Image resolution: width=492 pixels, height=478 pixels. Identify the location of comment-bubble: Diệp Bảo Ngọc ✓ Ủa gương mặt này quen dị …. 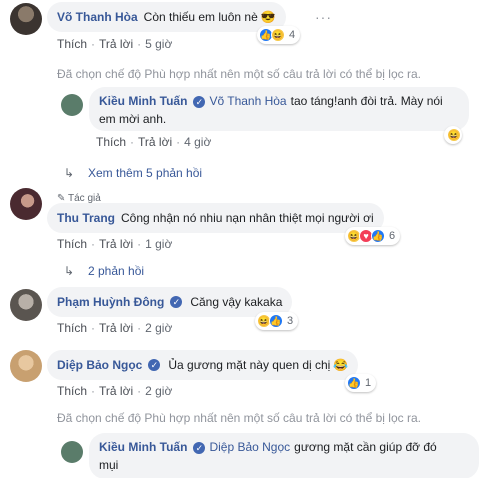
(203, 365).